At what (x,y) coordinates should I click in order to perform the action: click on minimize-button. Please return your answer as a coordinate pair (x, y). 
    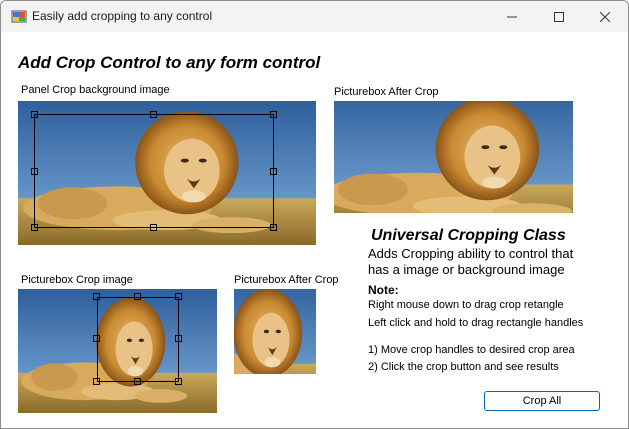
    Looking at the image, I should click on (512, 16).